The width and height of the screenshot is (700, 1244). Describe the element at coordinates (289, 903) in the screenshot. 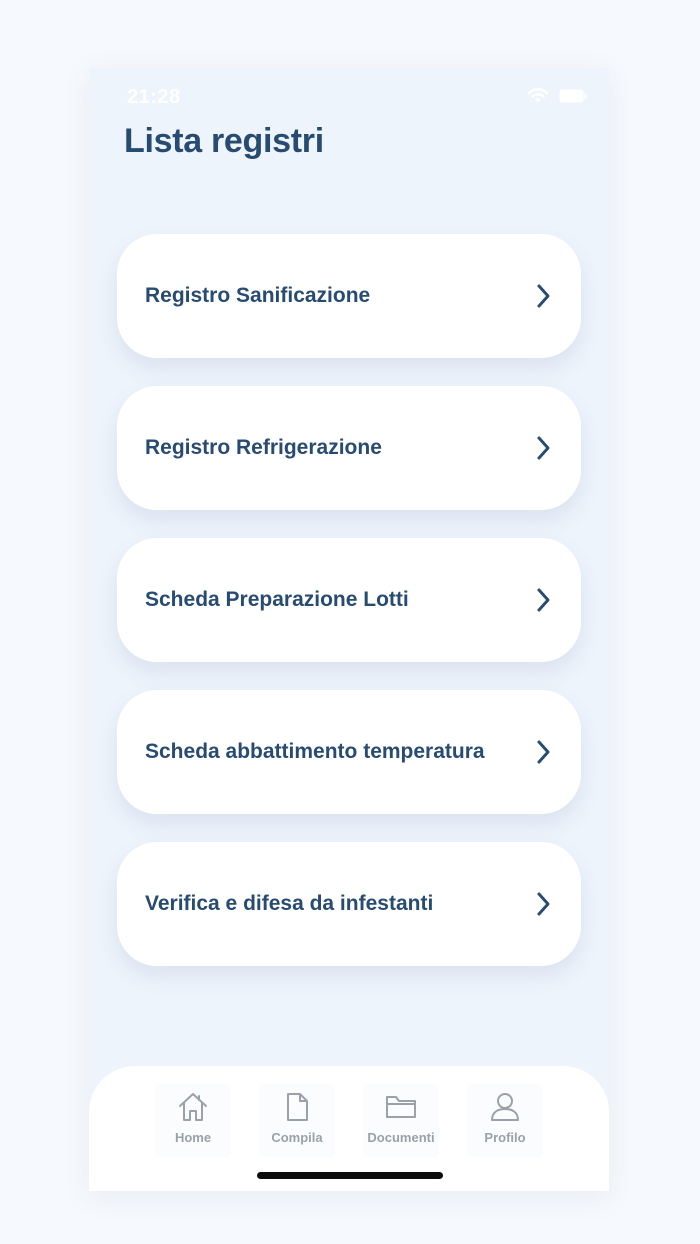

I see `register-item-label: Verifica e difesa da infestanti` at that location.